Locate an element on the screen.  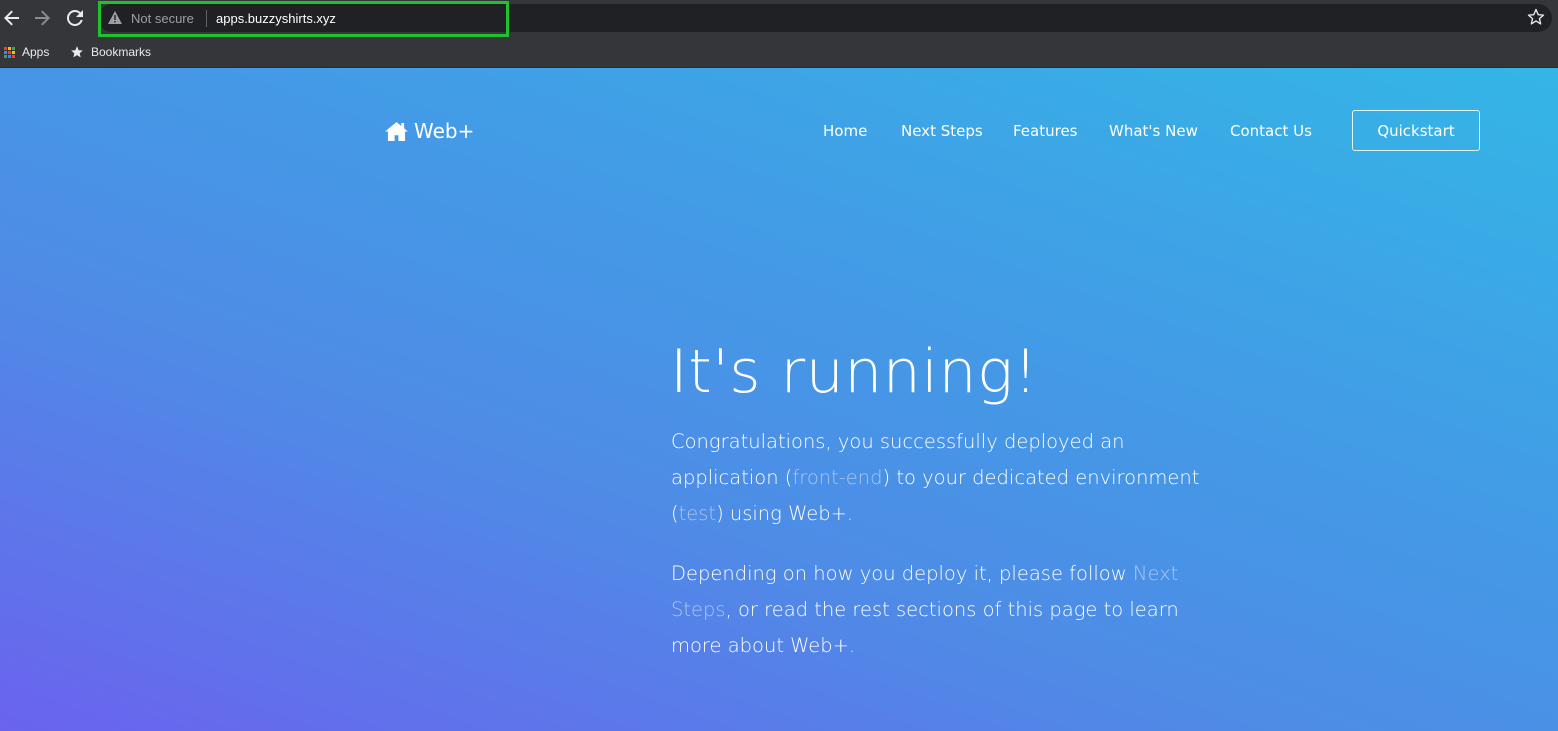
bookmark-bookmarks-label: Bookmarks is located at coordinates (121, 52).